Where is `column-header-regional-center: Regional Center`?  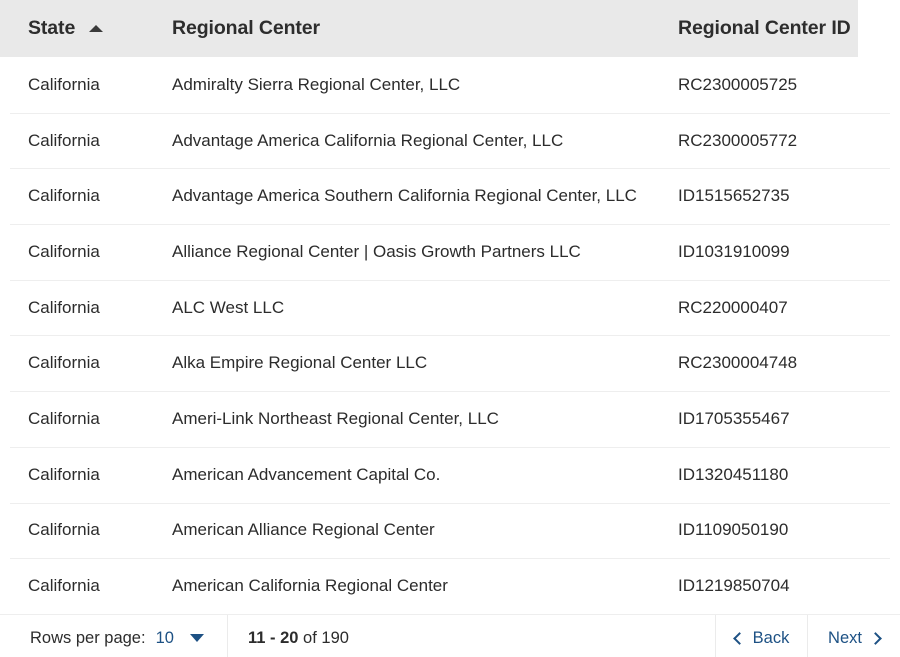
column-header-regional-center: Regional Center is located at coordinates (425, 28).